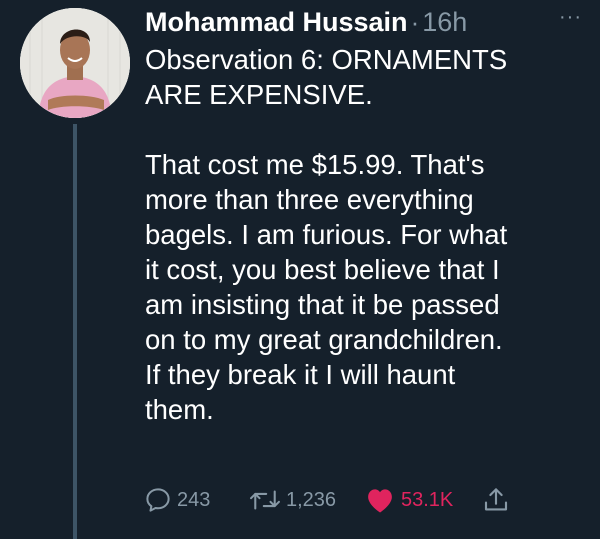 The width and height of the screenshot is (600, 539). I want to click on more-options-icon: ···, so click(570, 17).